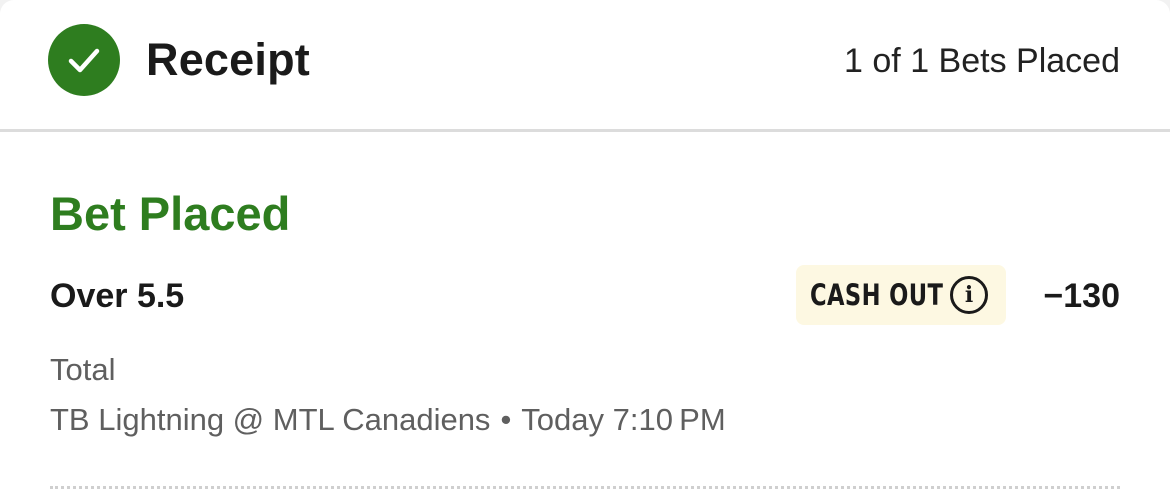 The height and width of the screenshot is (491, 1170). What do you see at coordinates (228, 59) in the screenshot?
I see `page-title: Receipt` at bounding box center [228, 59].